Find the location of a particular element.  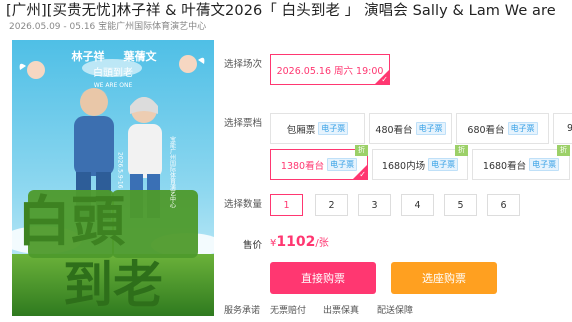

poster-big-text-1: 白頭 is located at coordinates (71, 221).